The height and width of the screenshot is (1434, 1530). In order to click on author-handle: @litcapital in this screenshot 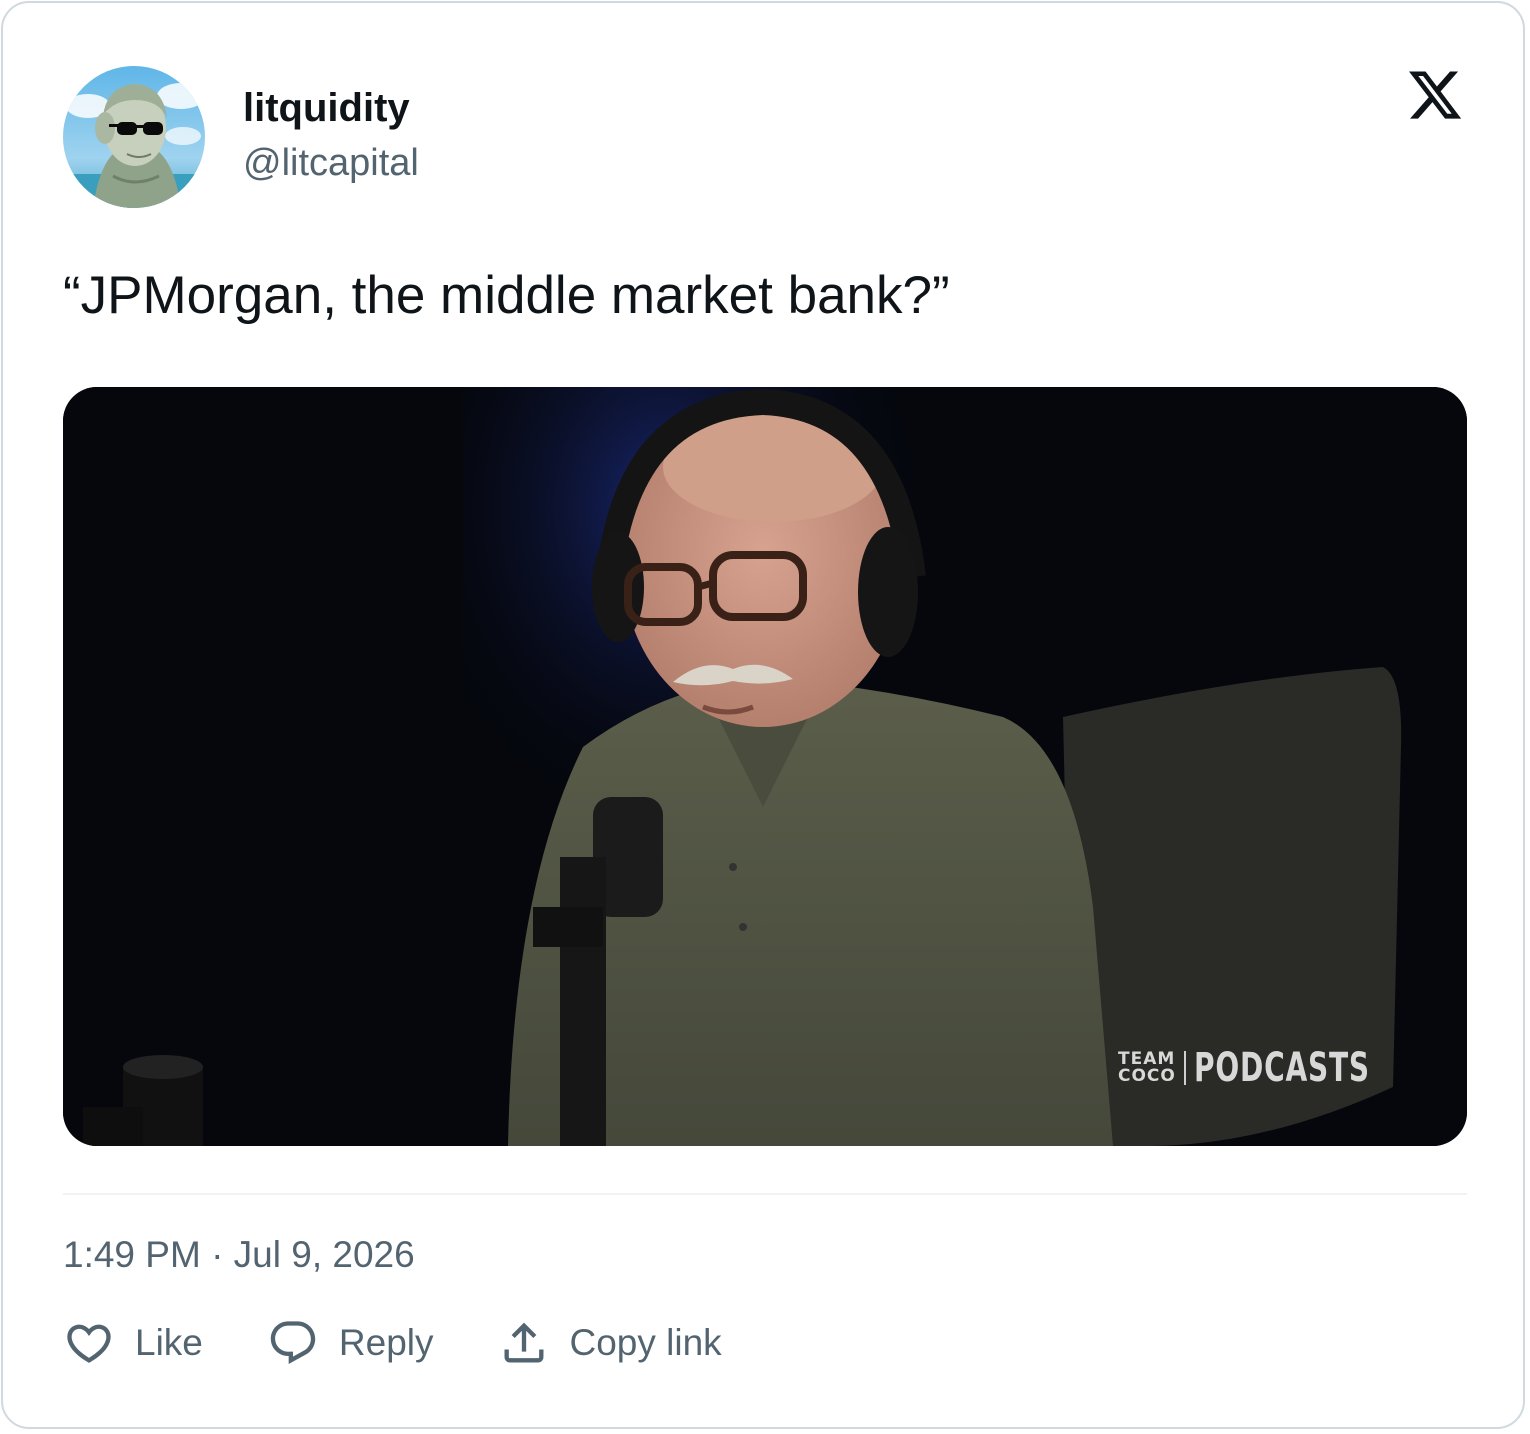, I will do `click(331, 163)`.